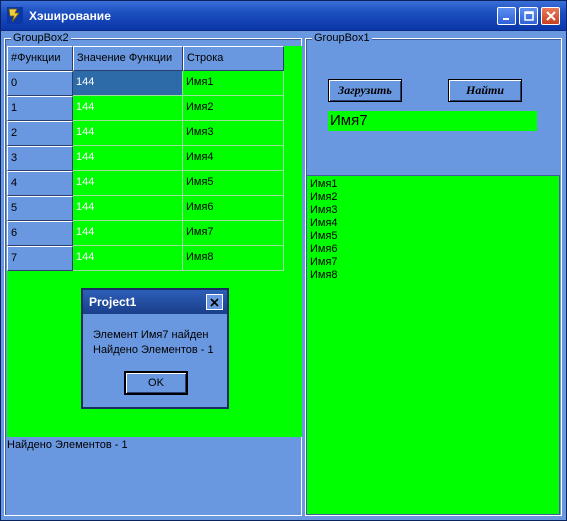 The height and width of the screenshot is (521, 567). What do you see at coordinates (550, 16) in the screenshot?
I see `close-icon` at bounding box center [550, 16].